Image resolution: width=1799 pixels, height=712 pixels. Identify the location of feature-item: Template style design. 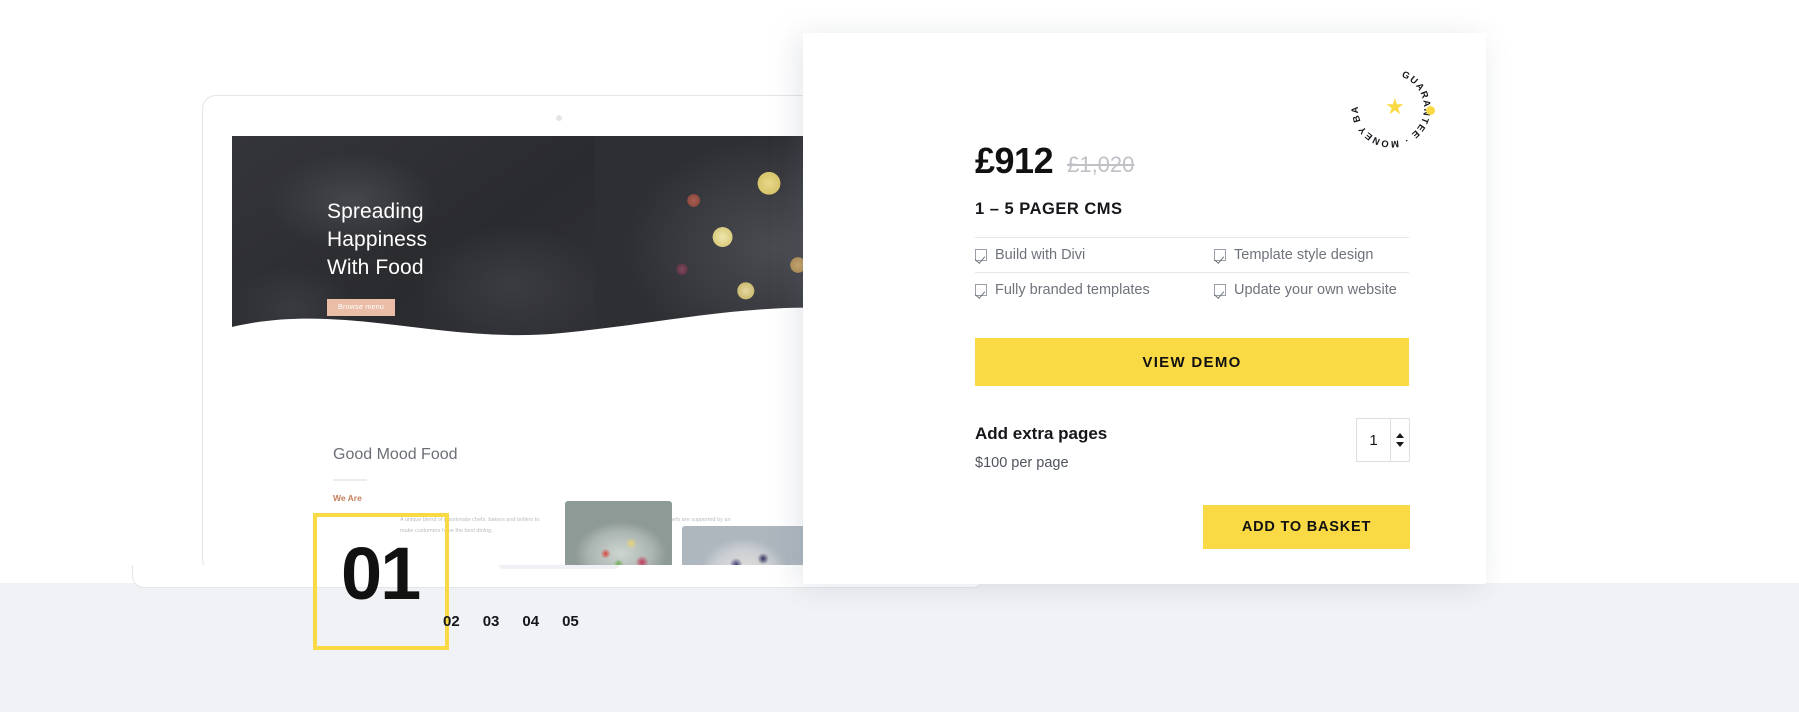
(1300, 254).